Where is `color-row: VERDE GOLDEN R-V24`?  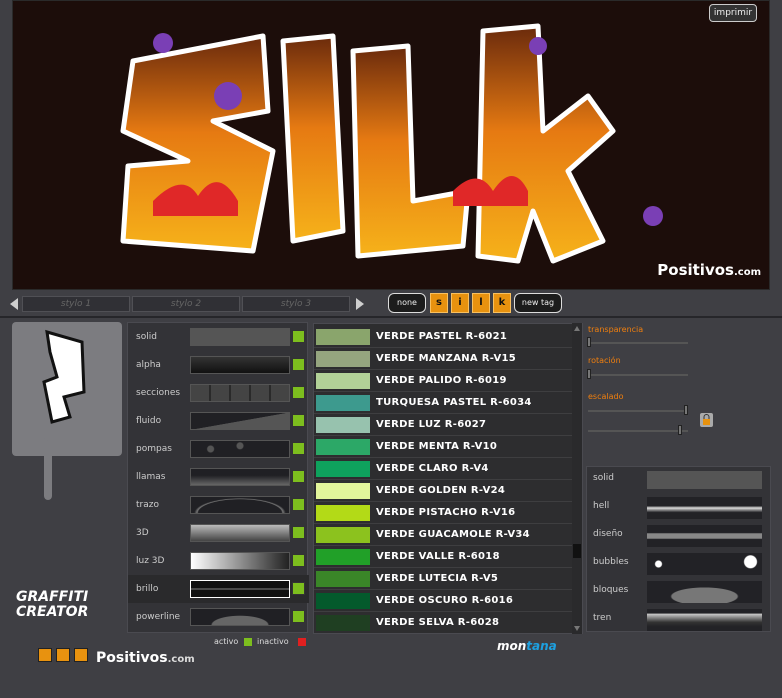 color-row: VERDE GOLDEN R-V24 is located at coordinates (443, 491).